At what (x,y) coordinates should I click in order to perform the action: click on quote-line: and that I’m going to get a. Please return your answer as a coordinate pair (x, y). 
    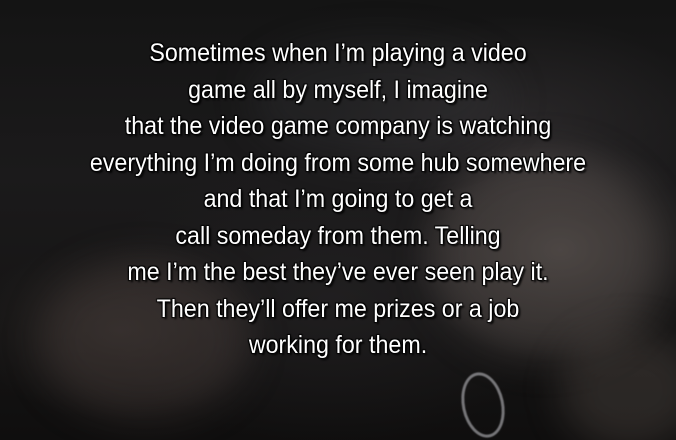
    Looking at the image, I should click on (338, 199).